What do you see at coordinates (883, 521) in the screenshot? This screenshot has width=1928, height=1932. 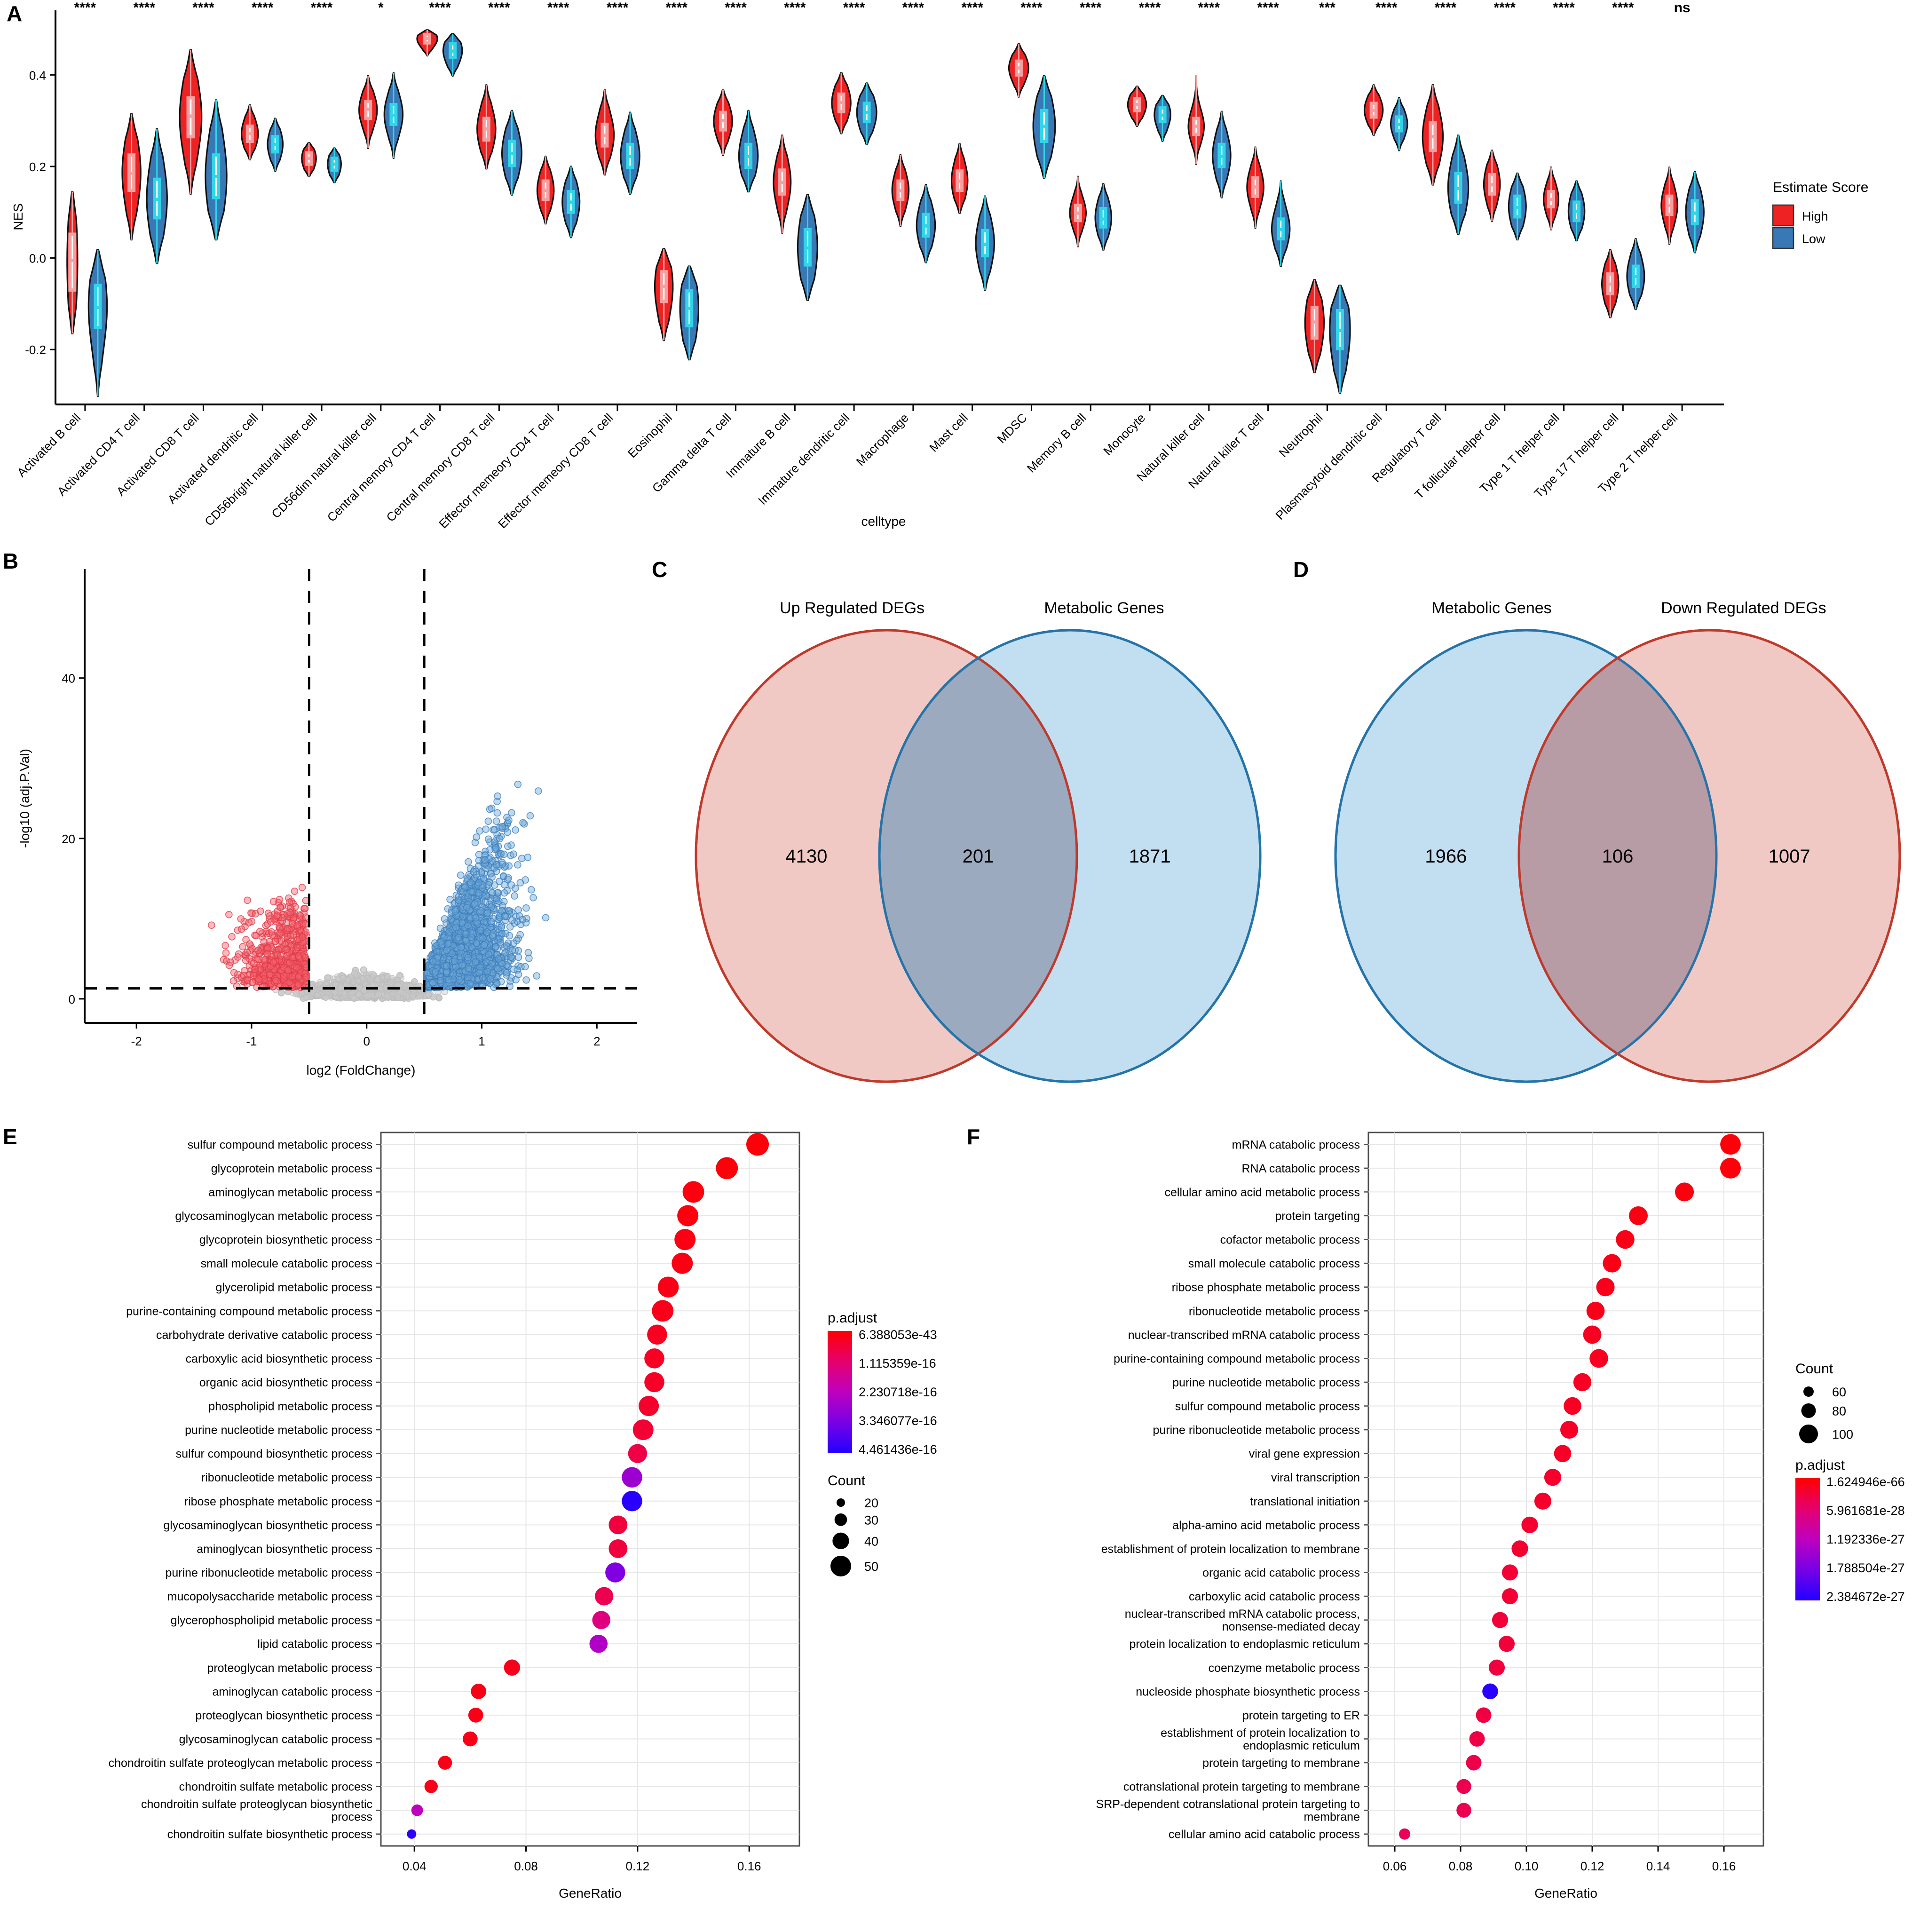 I see `panel-a-x-axis-title: celltype` at bounding box center [883, 521].